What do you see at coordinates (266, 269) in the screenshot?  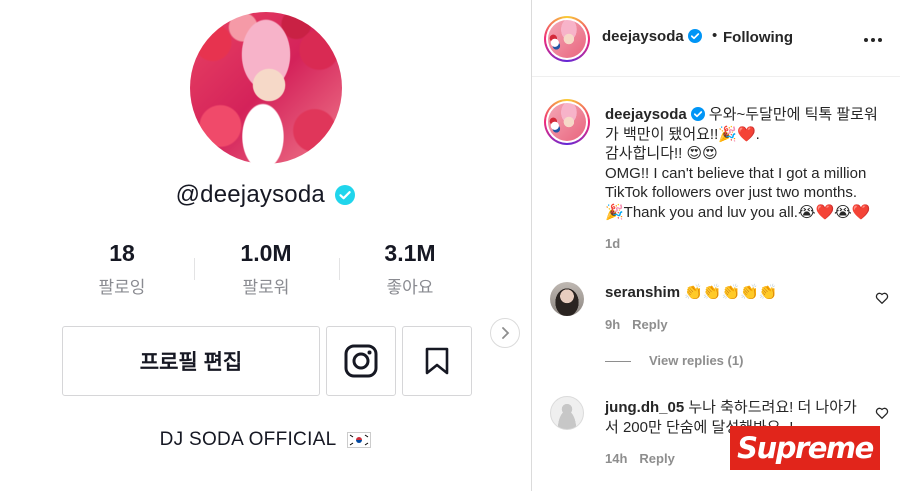 I see `stat-followers: 1.0M 팔로워` at bounding box center [266, 269].